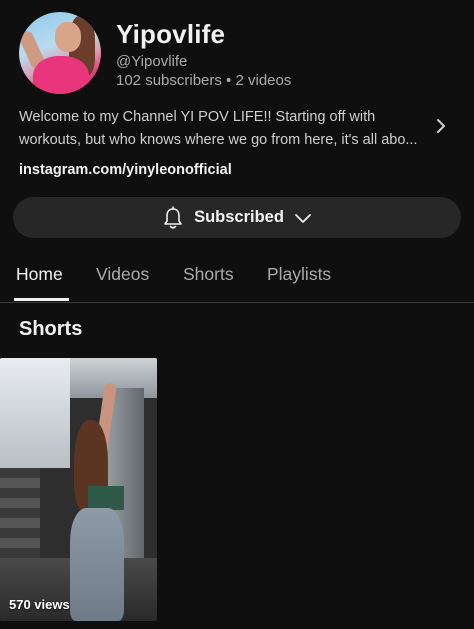  I want to click on chevron-down-icon, so click(303, 218).